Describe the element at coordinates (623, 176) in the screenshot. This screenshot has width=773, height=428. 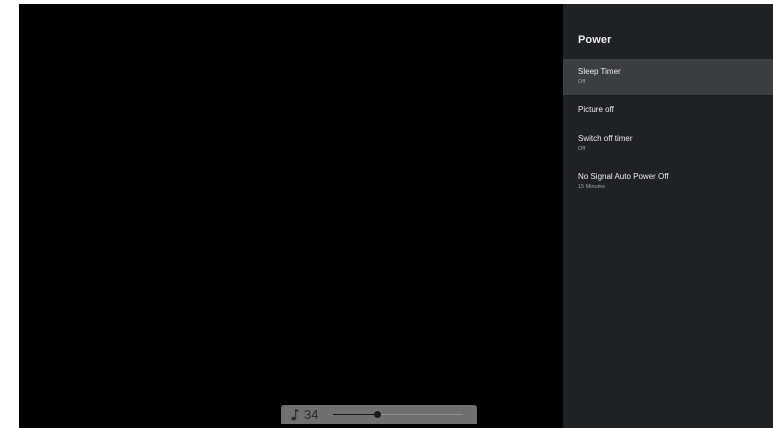
I see `menu-item-label: No Signal Auto Power Off` at that location.